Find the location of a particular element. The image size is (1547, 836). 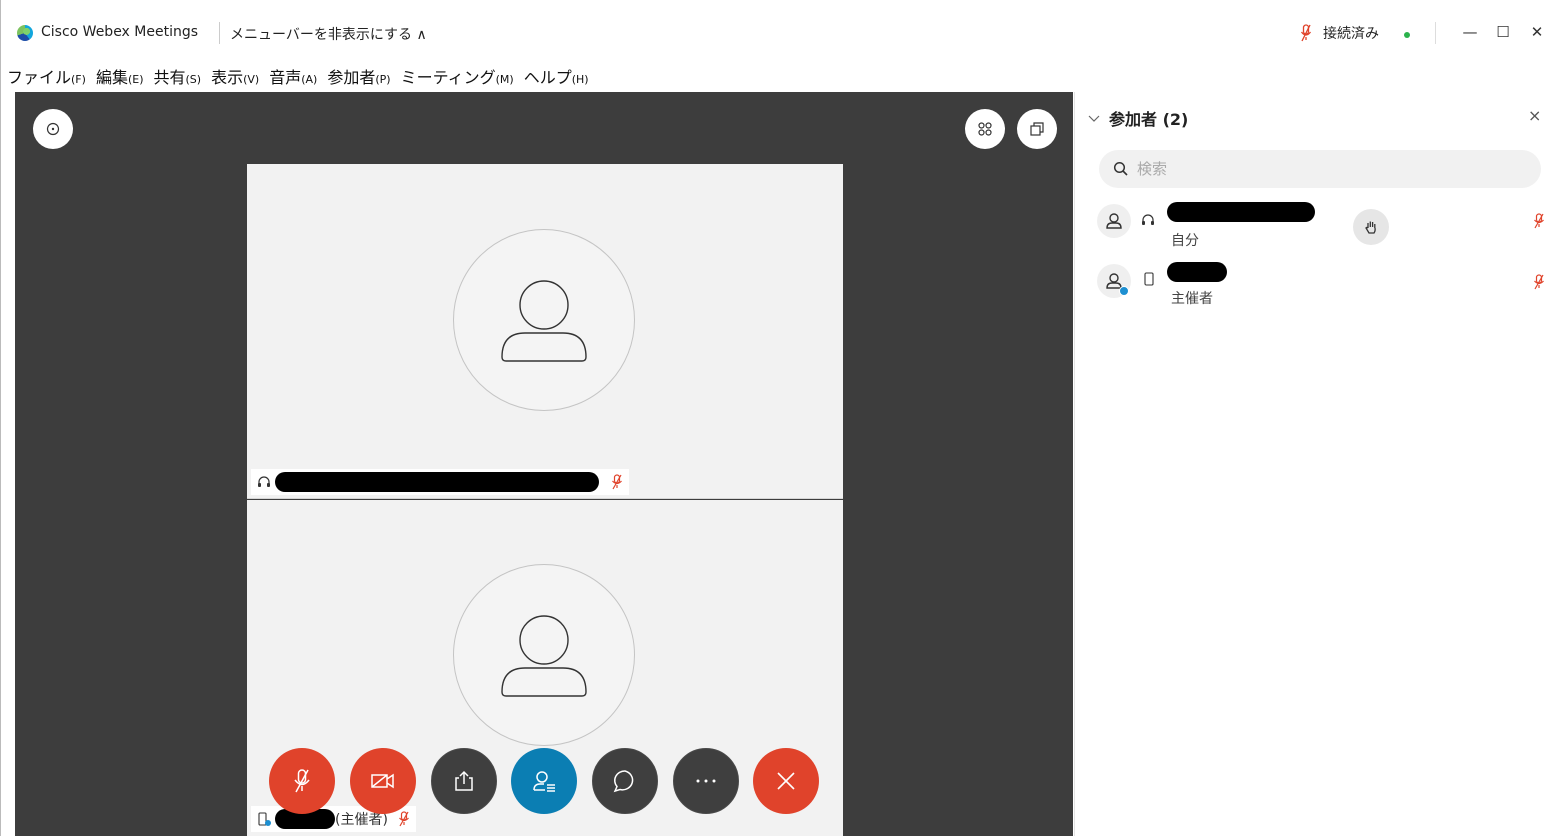

participants-panel-header: 参加者 (2) is located at coordinates (1137, 118).